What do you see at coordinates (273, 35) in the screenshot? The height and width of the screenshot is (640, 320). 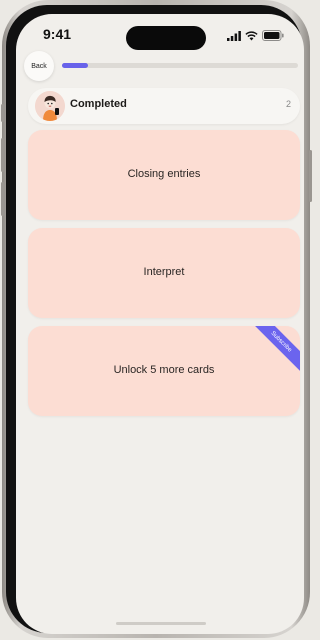 I see `battery-icon` at bounding box center [273, 35].